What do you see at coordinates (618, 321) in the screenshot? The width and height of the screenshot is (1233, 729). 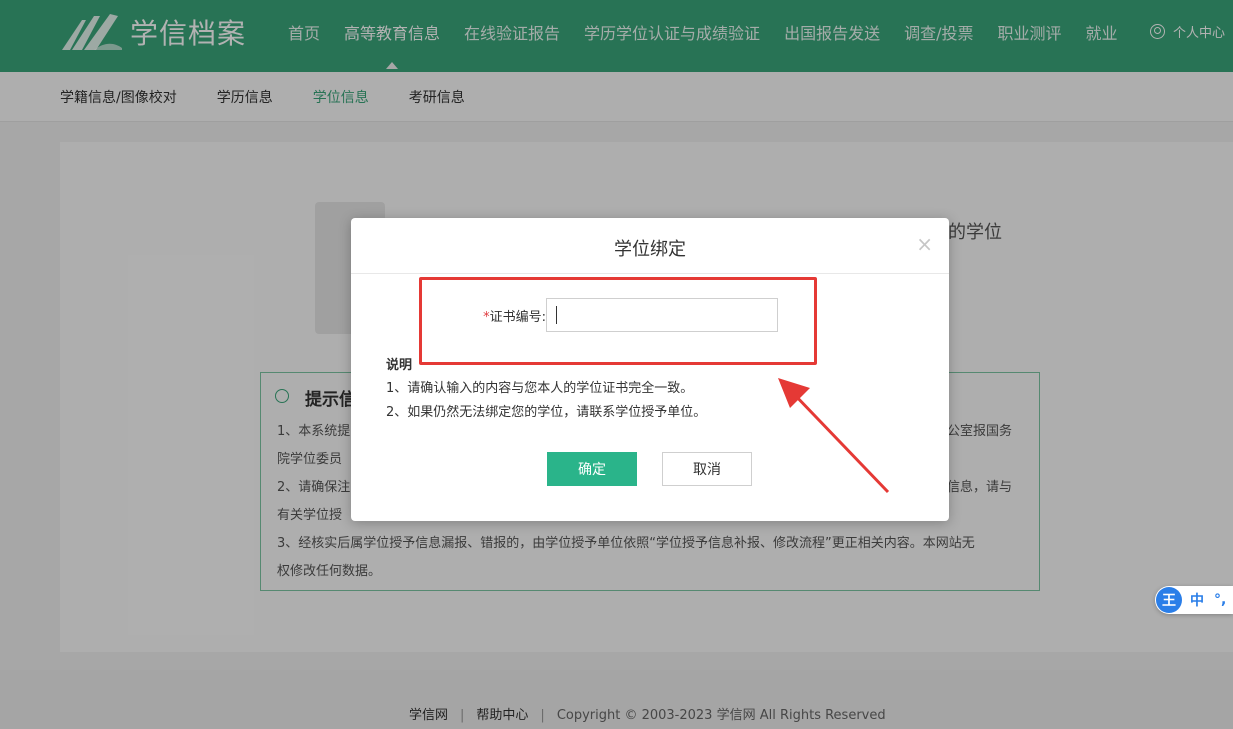 I see `highlight-box` at bounding box center [618, 321].